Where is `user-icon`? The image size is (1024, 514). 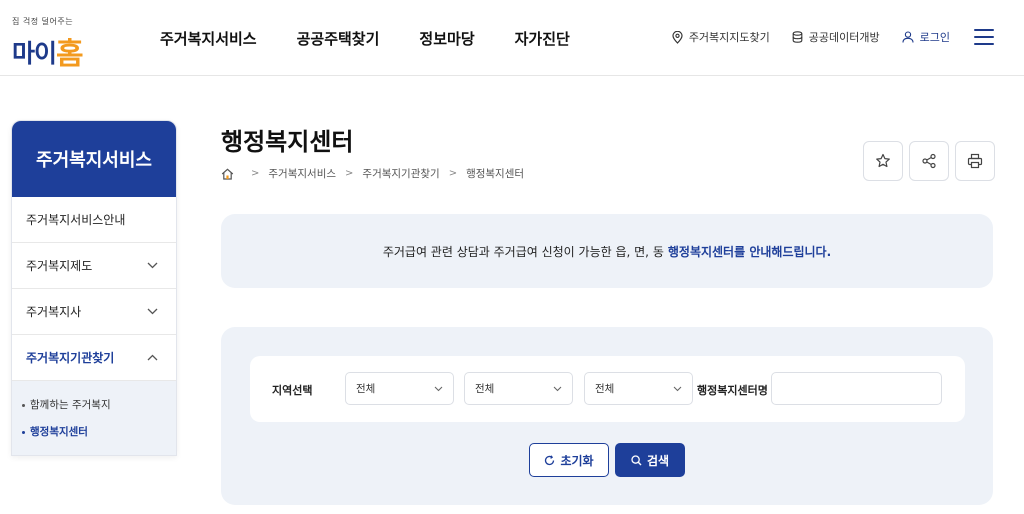 user-icon is located at coordinates (908, 37).